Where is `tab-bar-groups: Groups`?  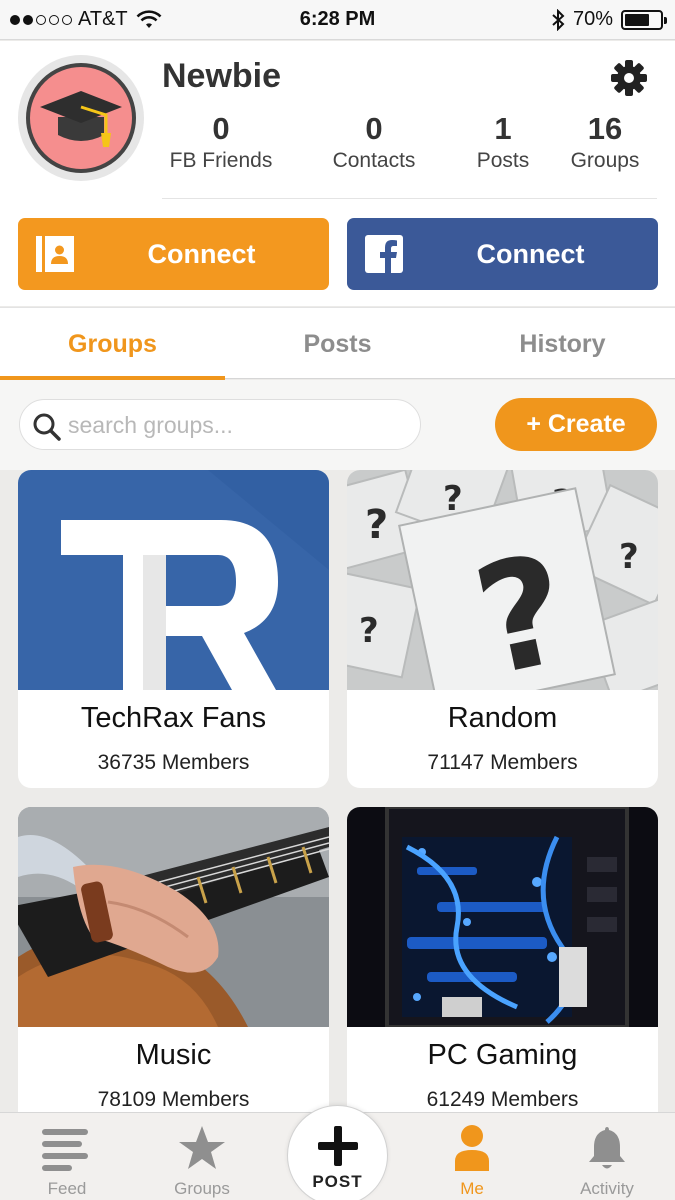 tab-bar-groups: Groups is located at coordinates (202, 1156).